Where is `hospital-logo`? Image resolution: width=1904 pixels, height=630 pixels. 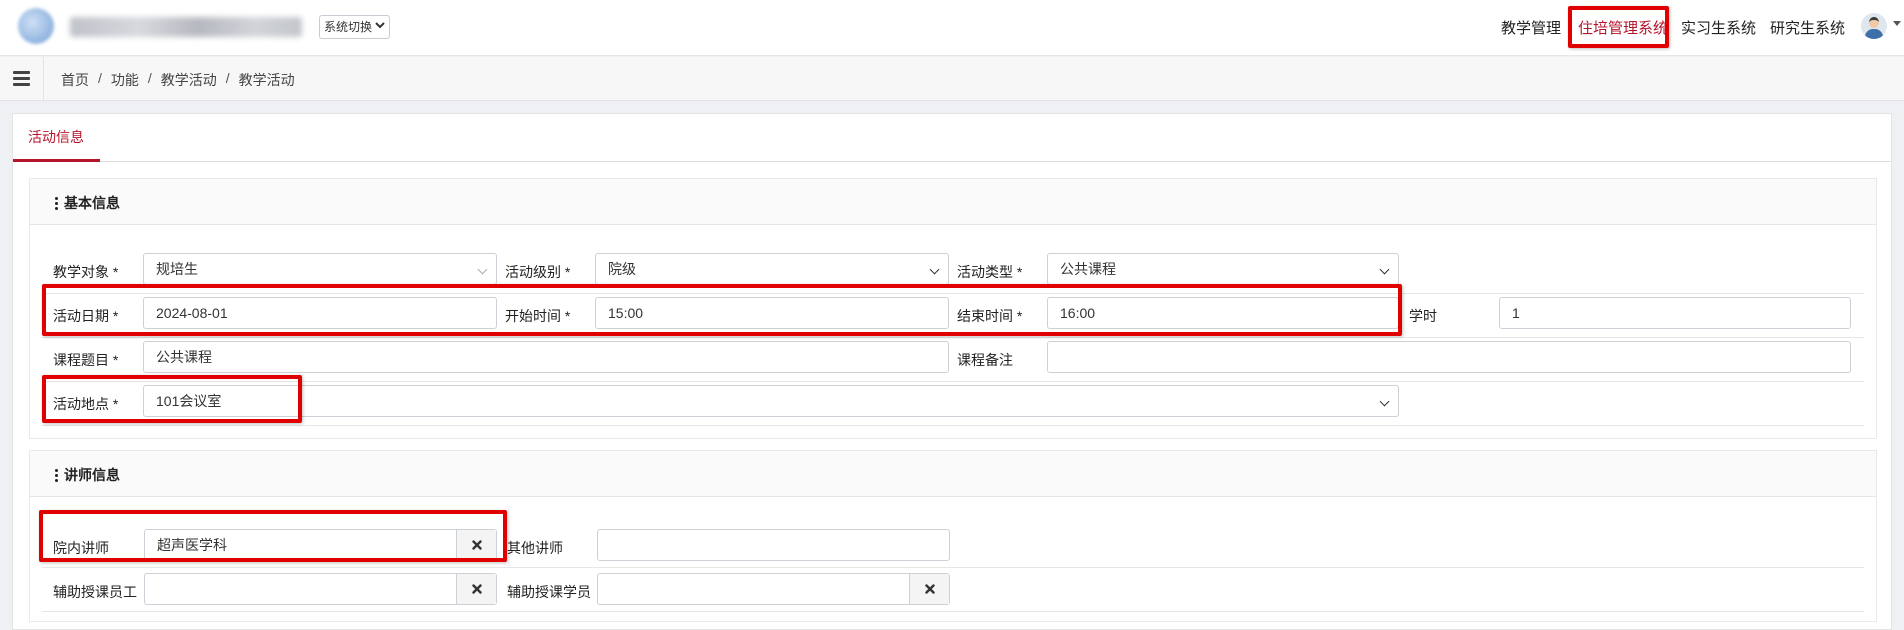 hospital-logo is located at coordinates (36, 26).